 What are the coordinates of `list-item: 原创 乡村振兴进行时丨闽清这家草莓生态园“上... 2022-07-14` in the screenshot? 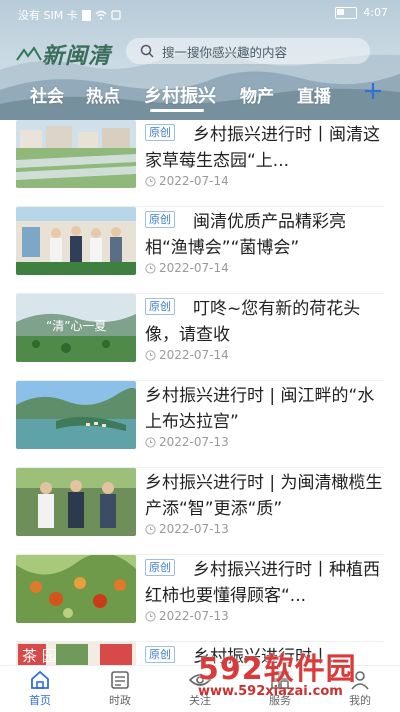 It's located at (200, 163).